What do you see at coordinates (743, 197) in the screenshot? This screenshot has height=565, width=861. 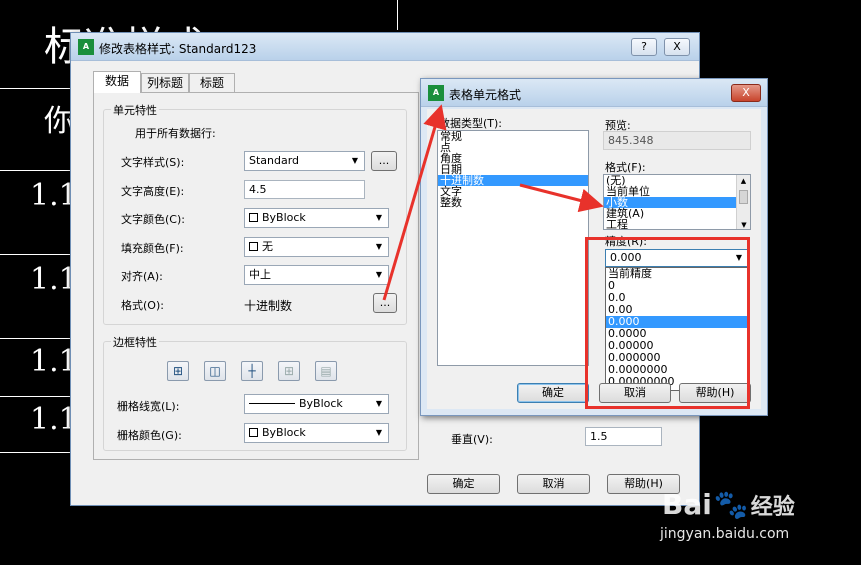 I see `scroll-thumb` at bounding box center [743, 197].